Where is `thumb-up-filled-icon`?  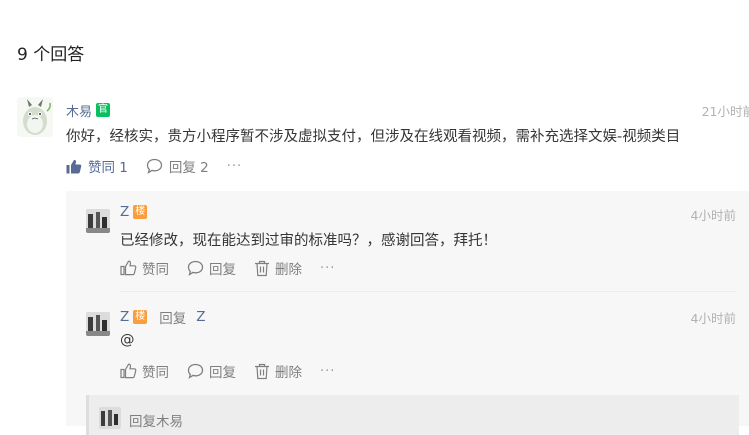
thumb-up-filled-icon is located at coordinates (74, 166).